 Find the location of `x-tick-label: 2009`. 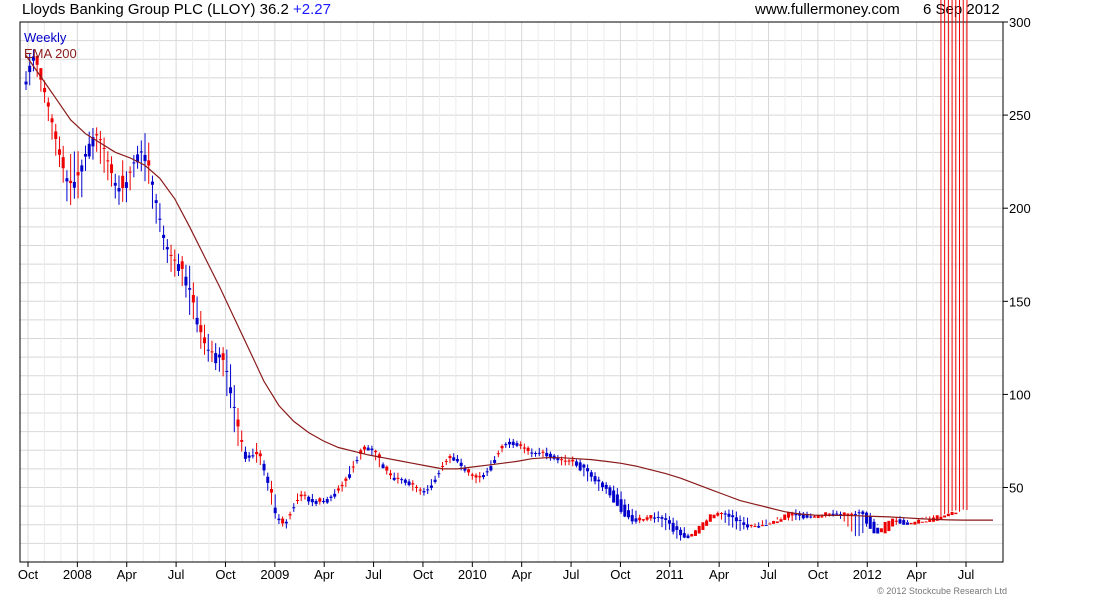

x-tick-label: 2009 is located at coordinates (274, 574).